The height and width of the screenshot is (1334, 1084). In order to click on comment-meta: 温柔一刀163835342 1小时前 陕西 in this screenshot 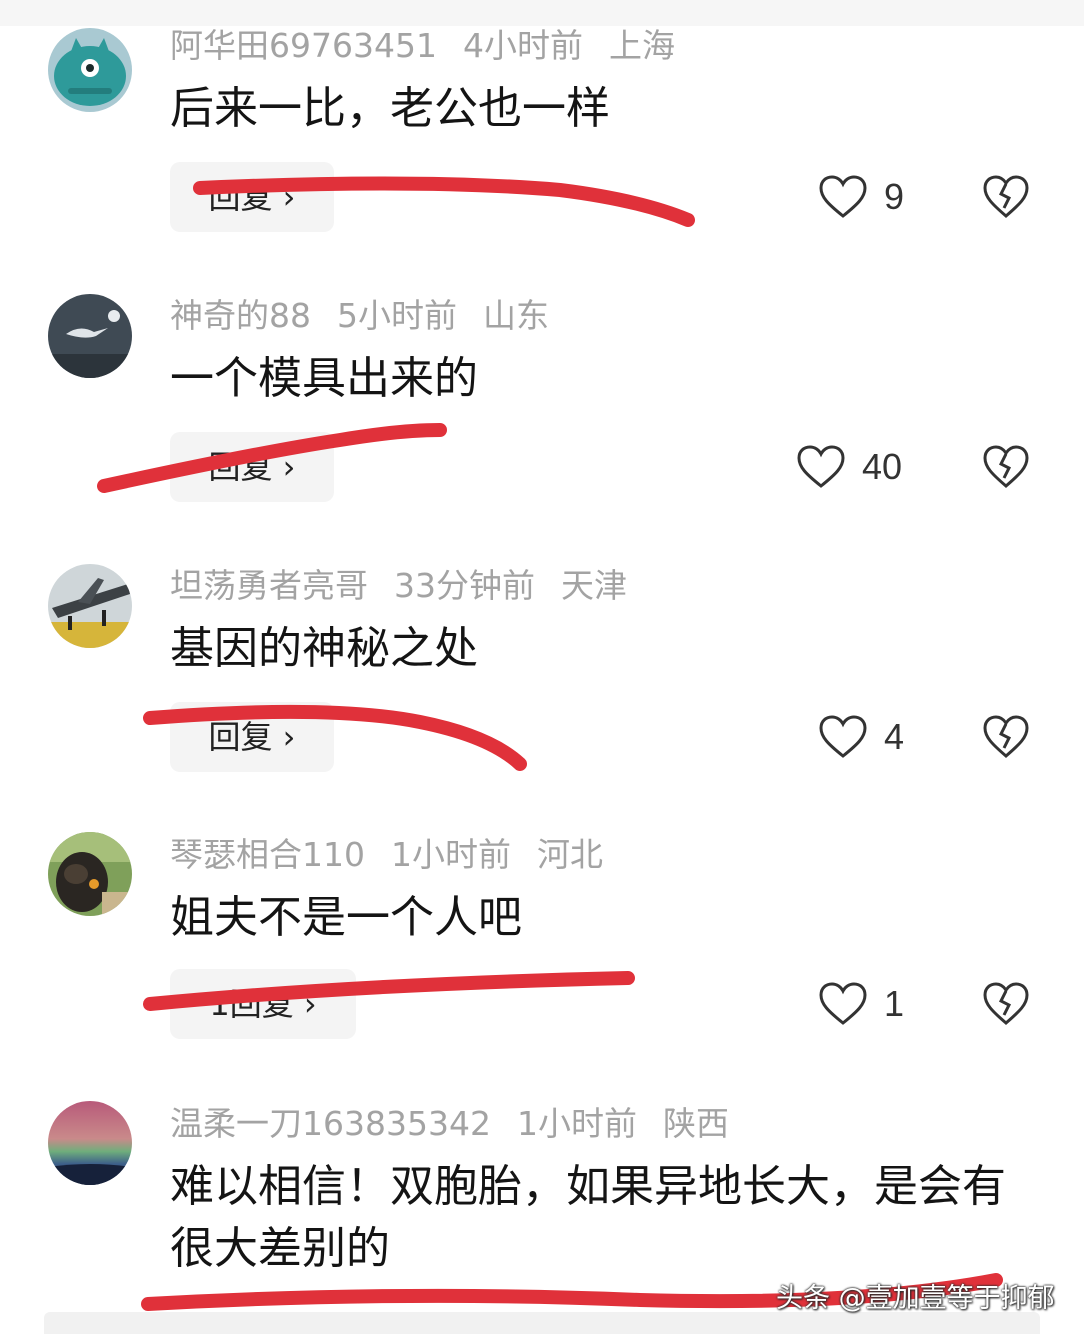, I will do `click(462, 1124)`.